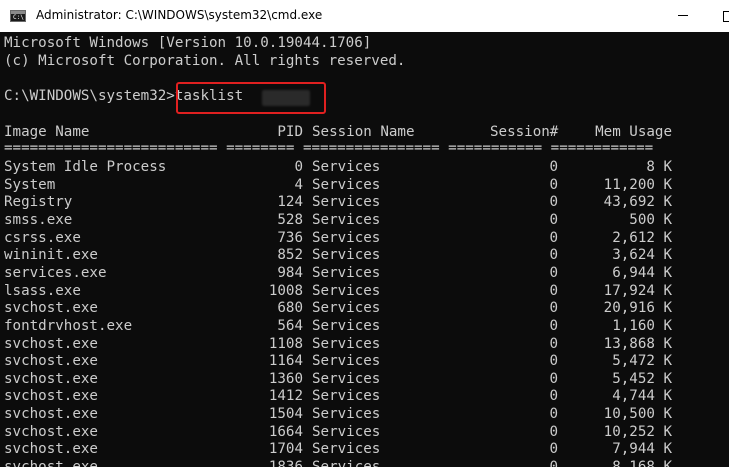 This screenshot has width=729, height=467. I want to click on process-pid: 1836, so click(266, 462).